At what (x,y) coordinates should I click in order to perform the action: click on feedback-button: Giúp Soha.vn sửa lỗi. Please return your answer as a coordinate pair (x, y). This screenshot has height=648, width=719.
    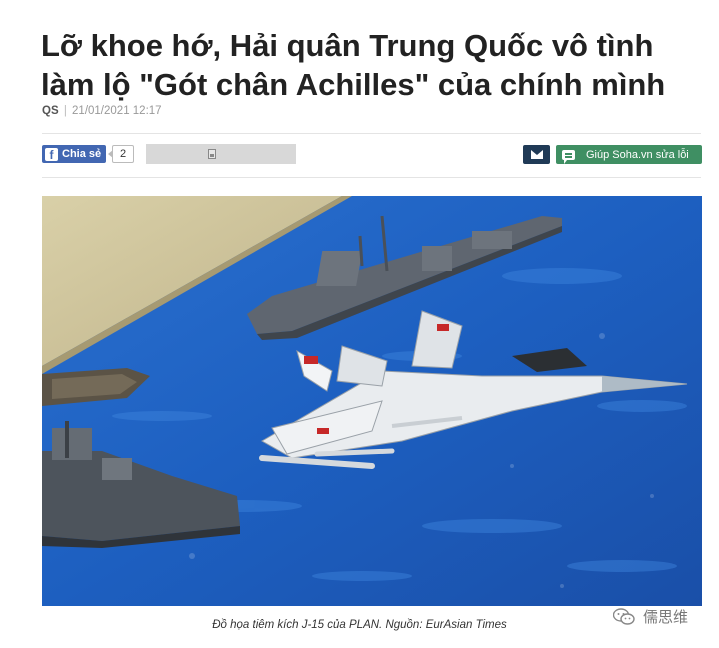
    Looking at the image, I should click on (629, 154).